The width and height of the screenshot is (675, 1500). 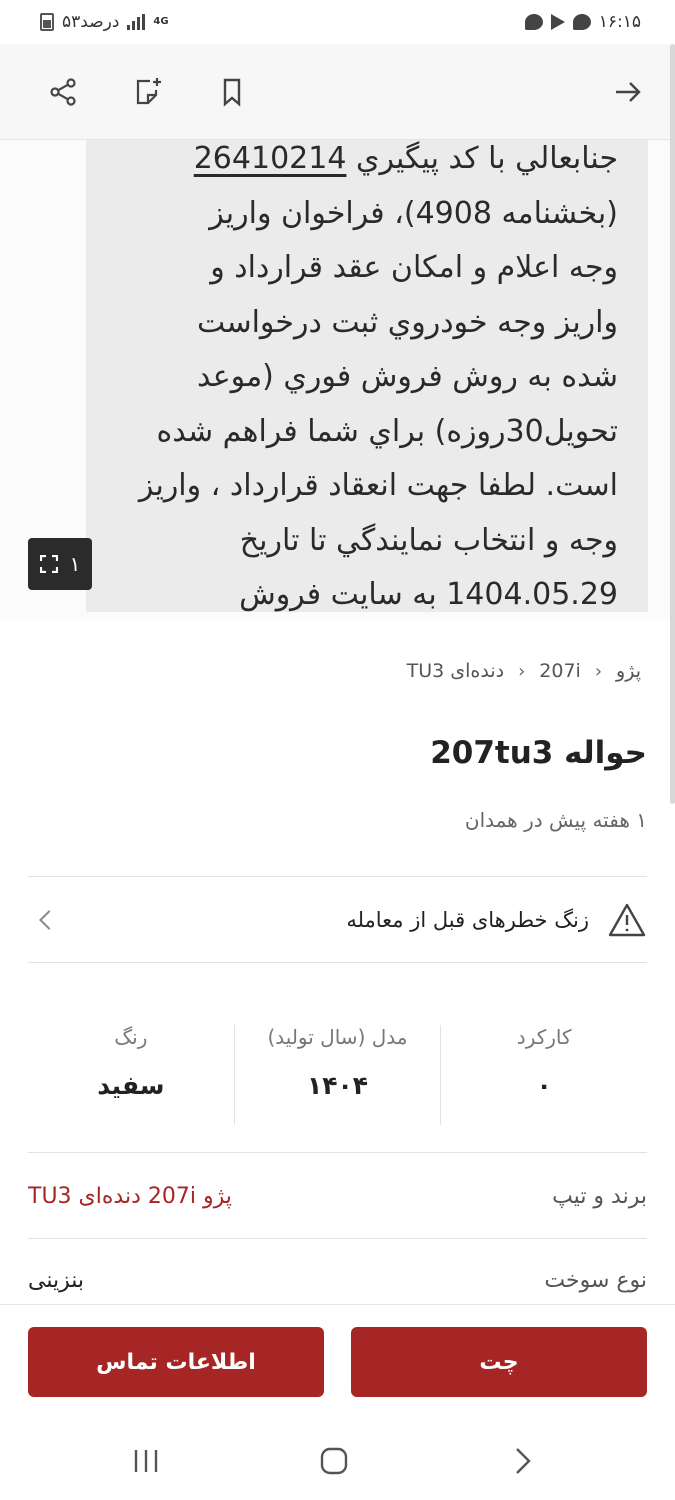 I want to click on breadcrumb-item: پژو, so click(x=628, y=671).